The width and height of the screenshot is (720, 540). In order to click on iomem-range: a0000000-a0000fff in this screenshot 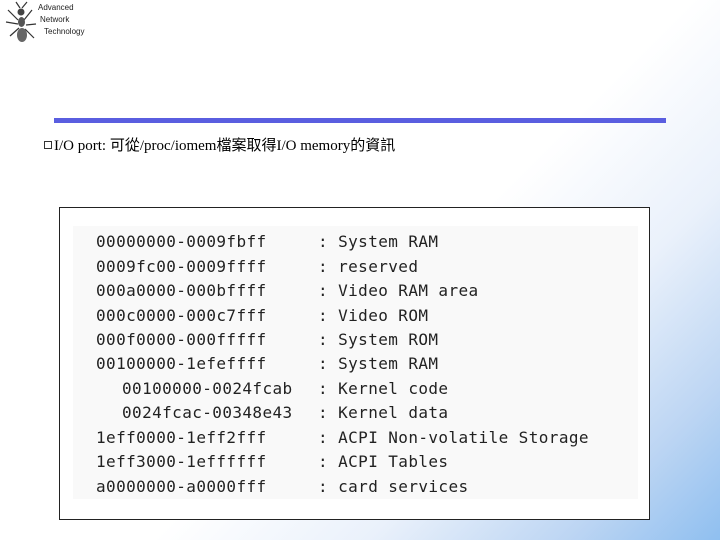, I will do `click(181, 486)`.